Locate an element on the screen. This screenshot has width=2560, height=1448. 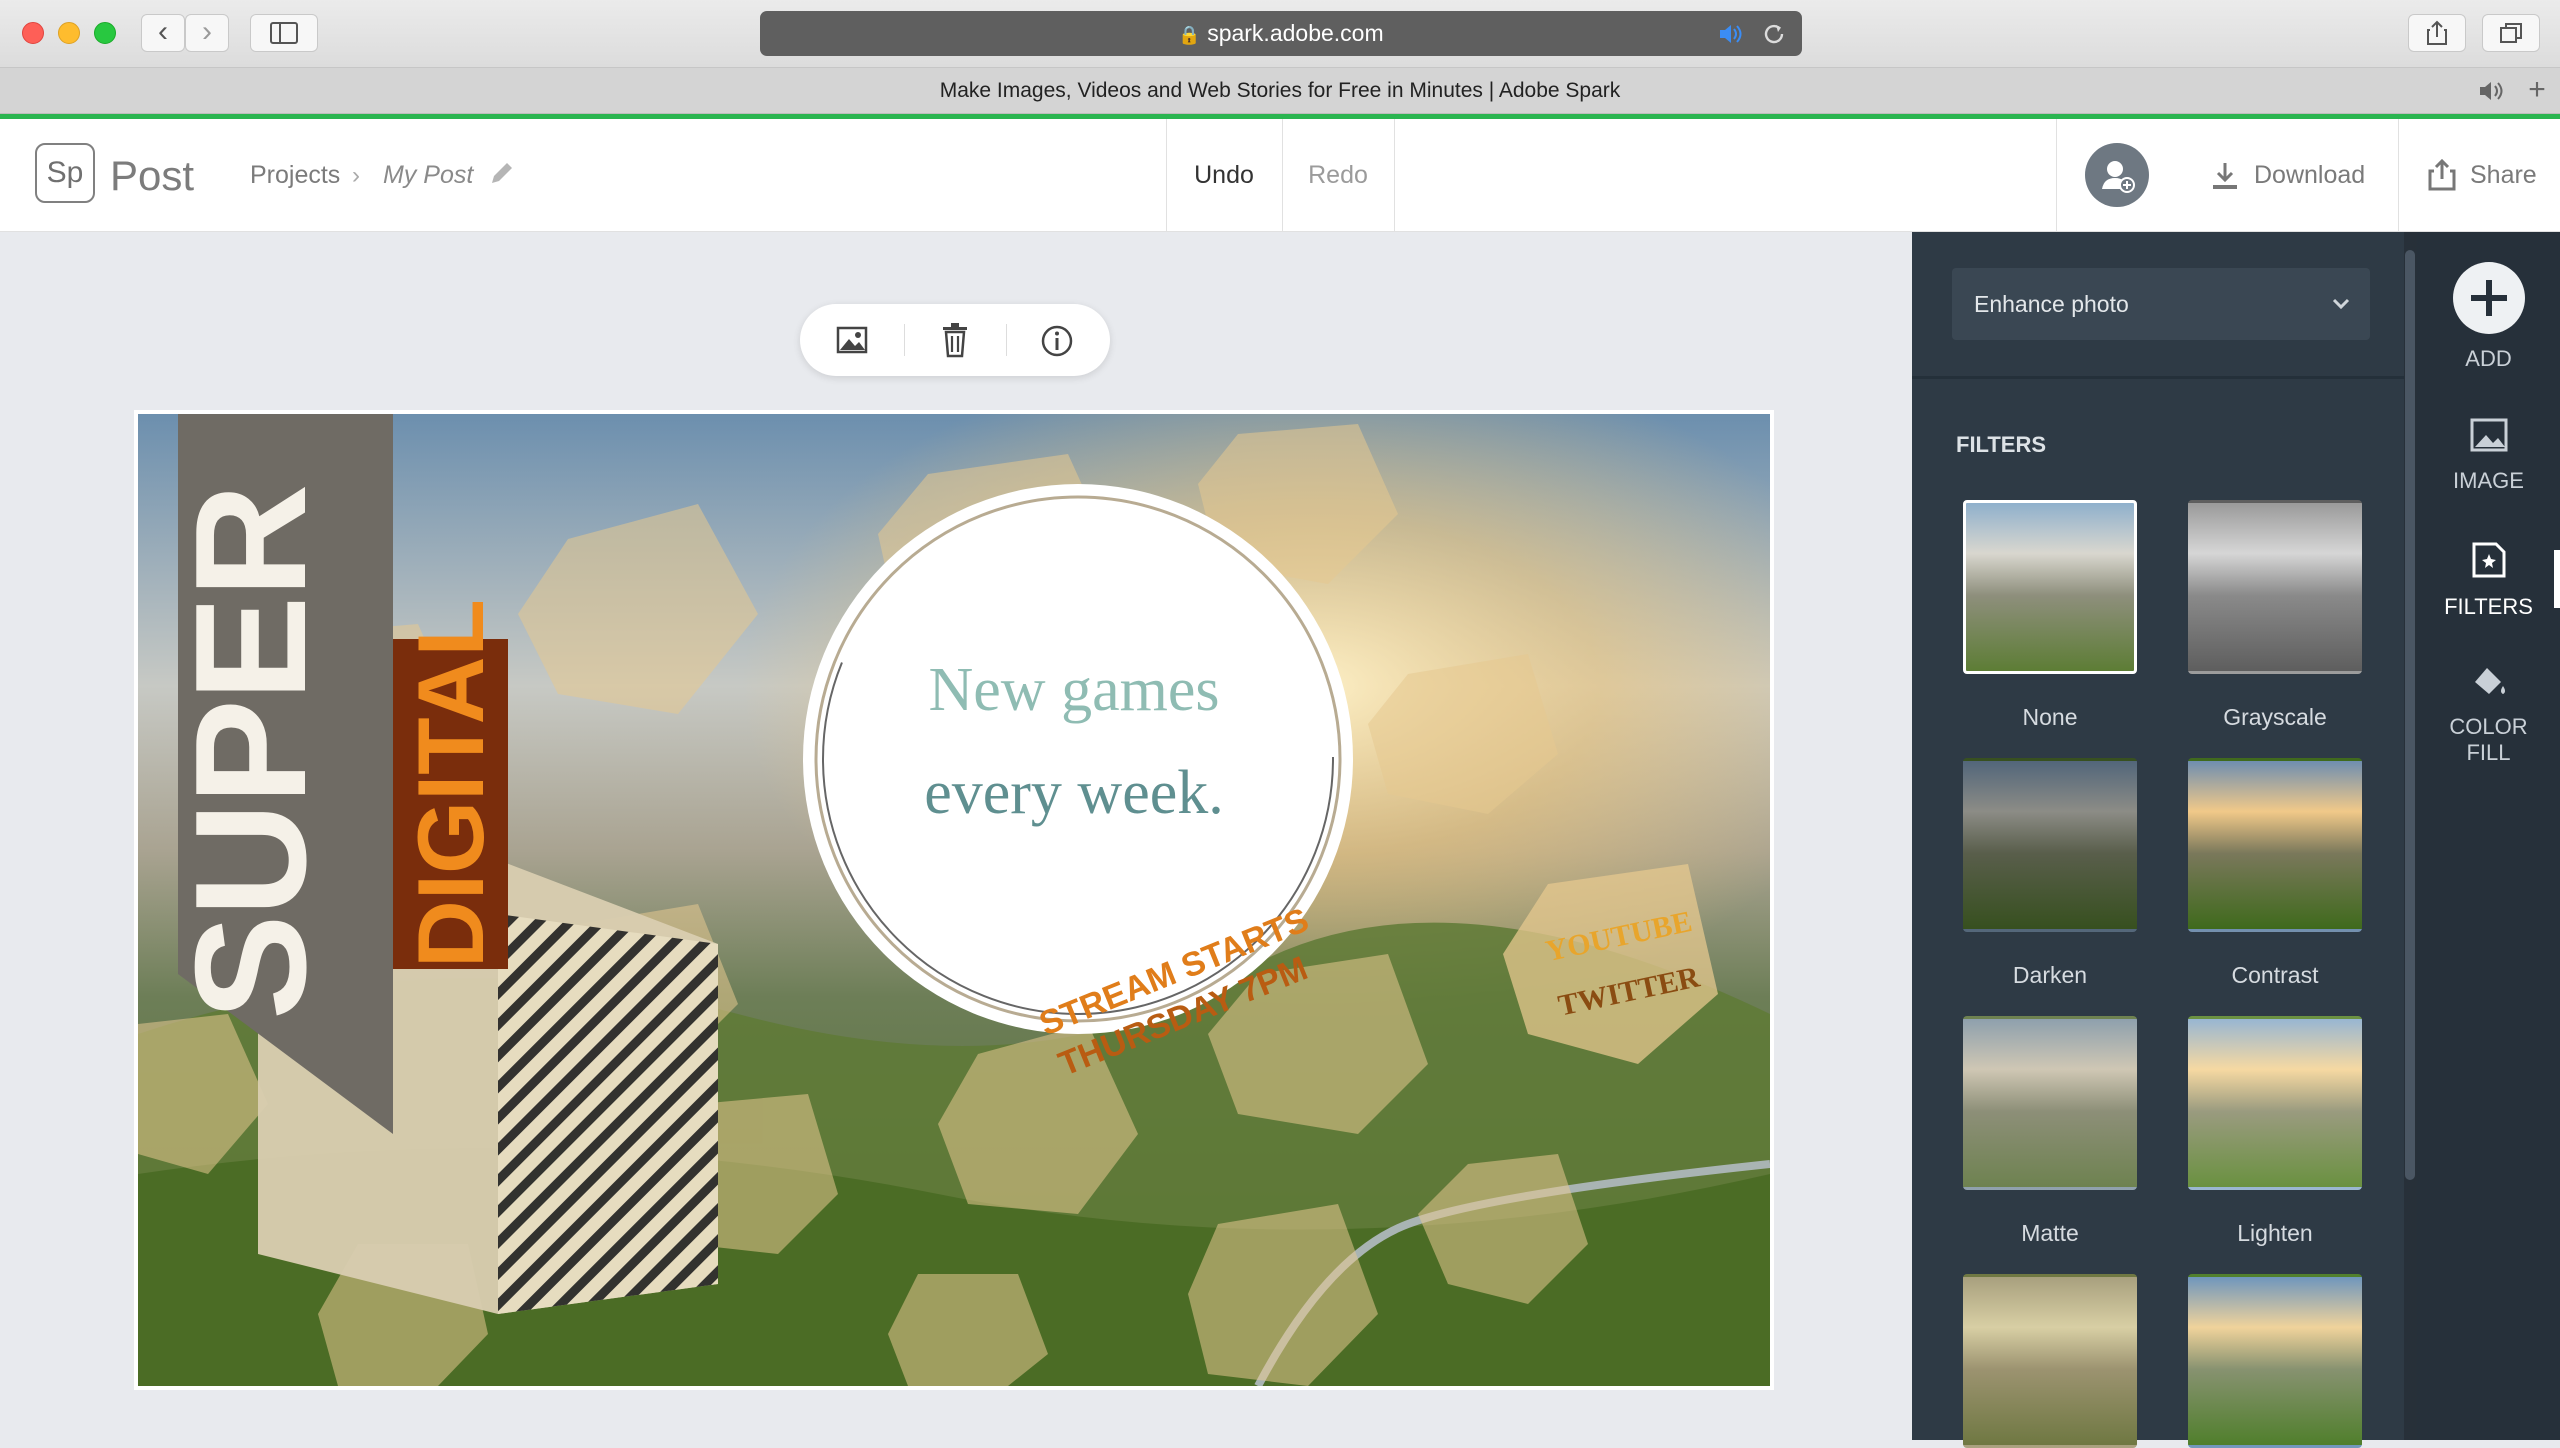
collaborator-button is located at coordinates (2117, 175).